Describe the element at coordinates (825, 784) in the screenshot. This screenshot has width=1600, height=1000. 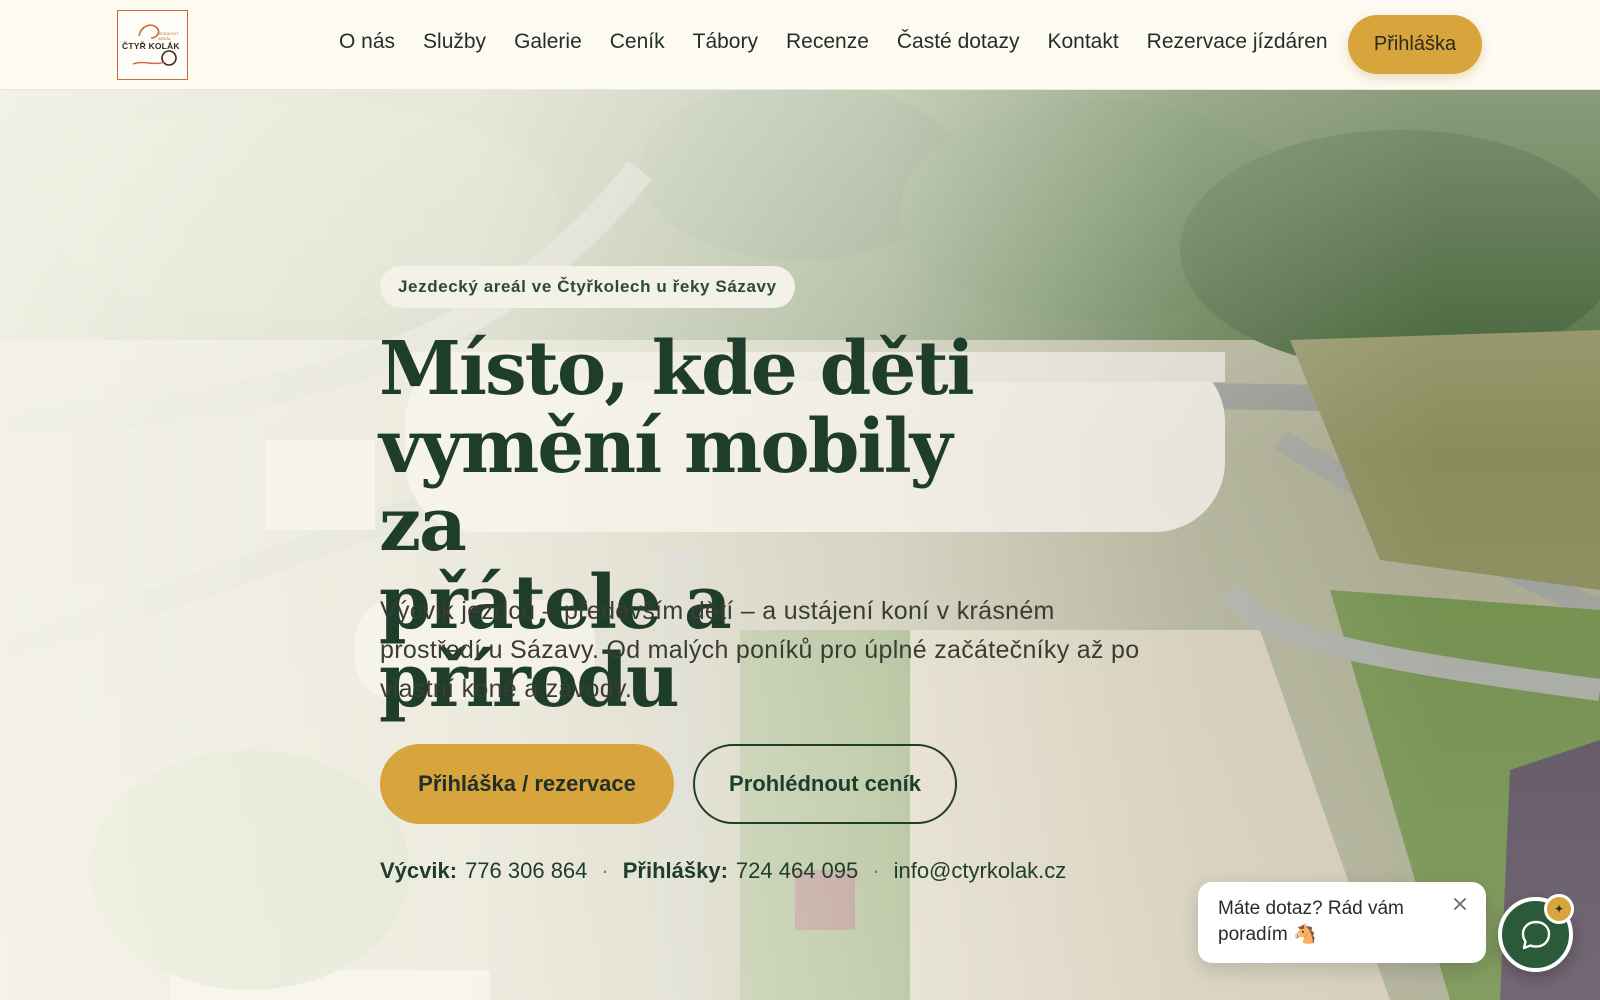
I see `view-pricing-button: Prohlédnout ceník` at that location.